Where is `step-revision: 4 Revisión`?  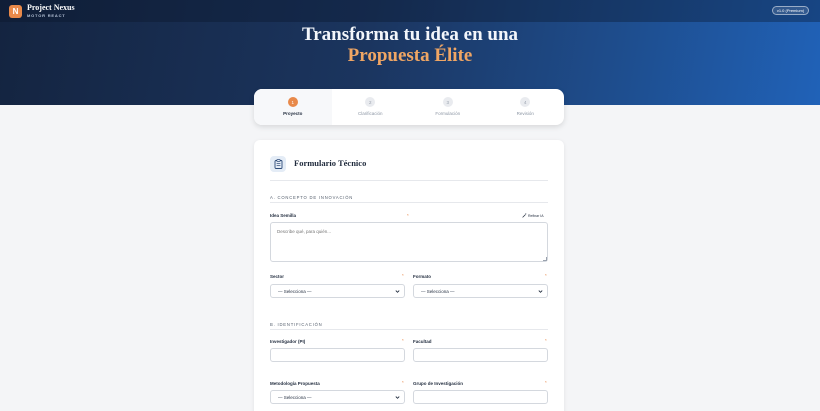 step-revision: 4 Revisión is located at coordinates (526, 107).